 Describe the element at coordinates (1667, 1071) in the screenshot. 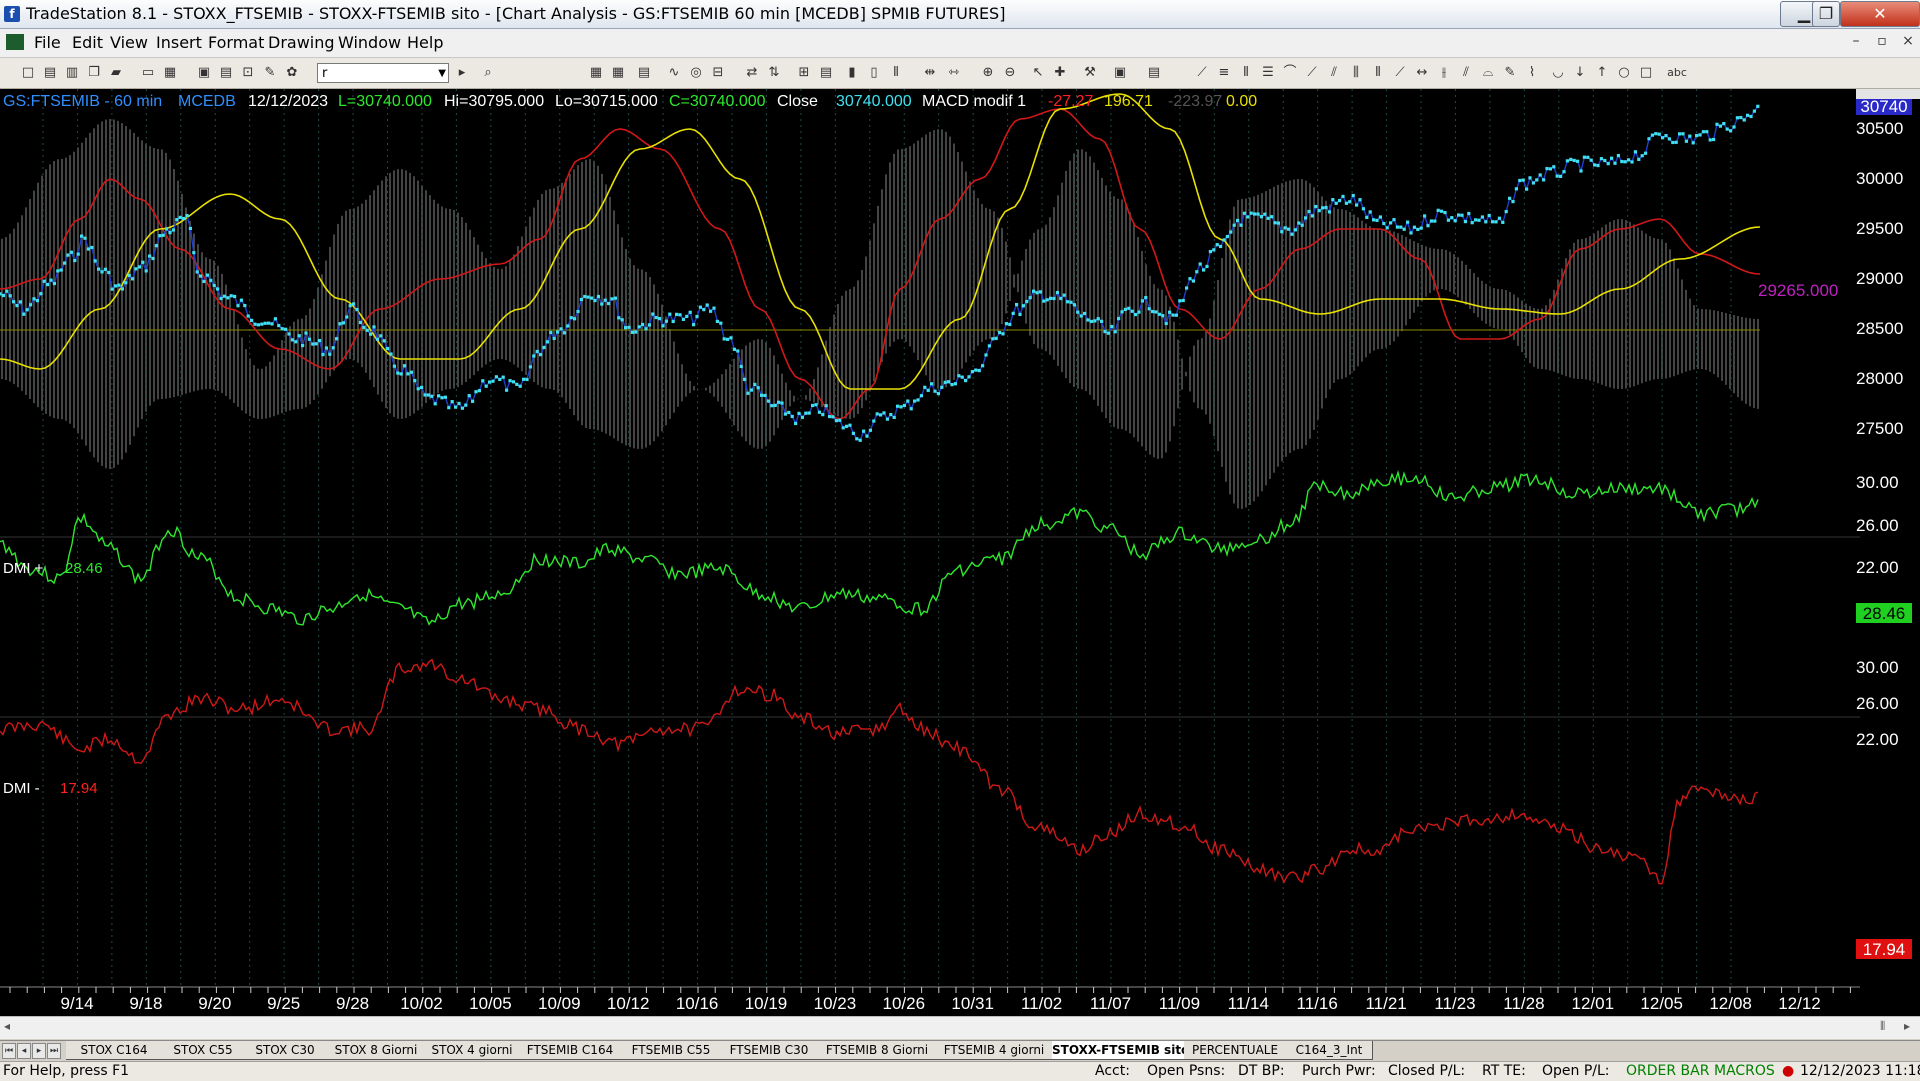

I see `order-bar-button: ORDER BAR` at that location.